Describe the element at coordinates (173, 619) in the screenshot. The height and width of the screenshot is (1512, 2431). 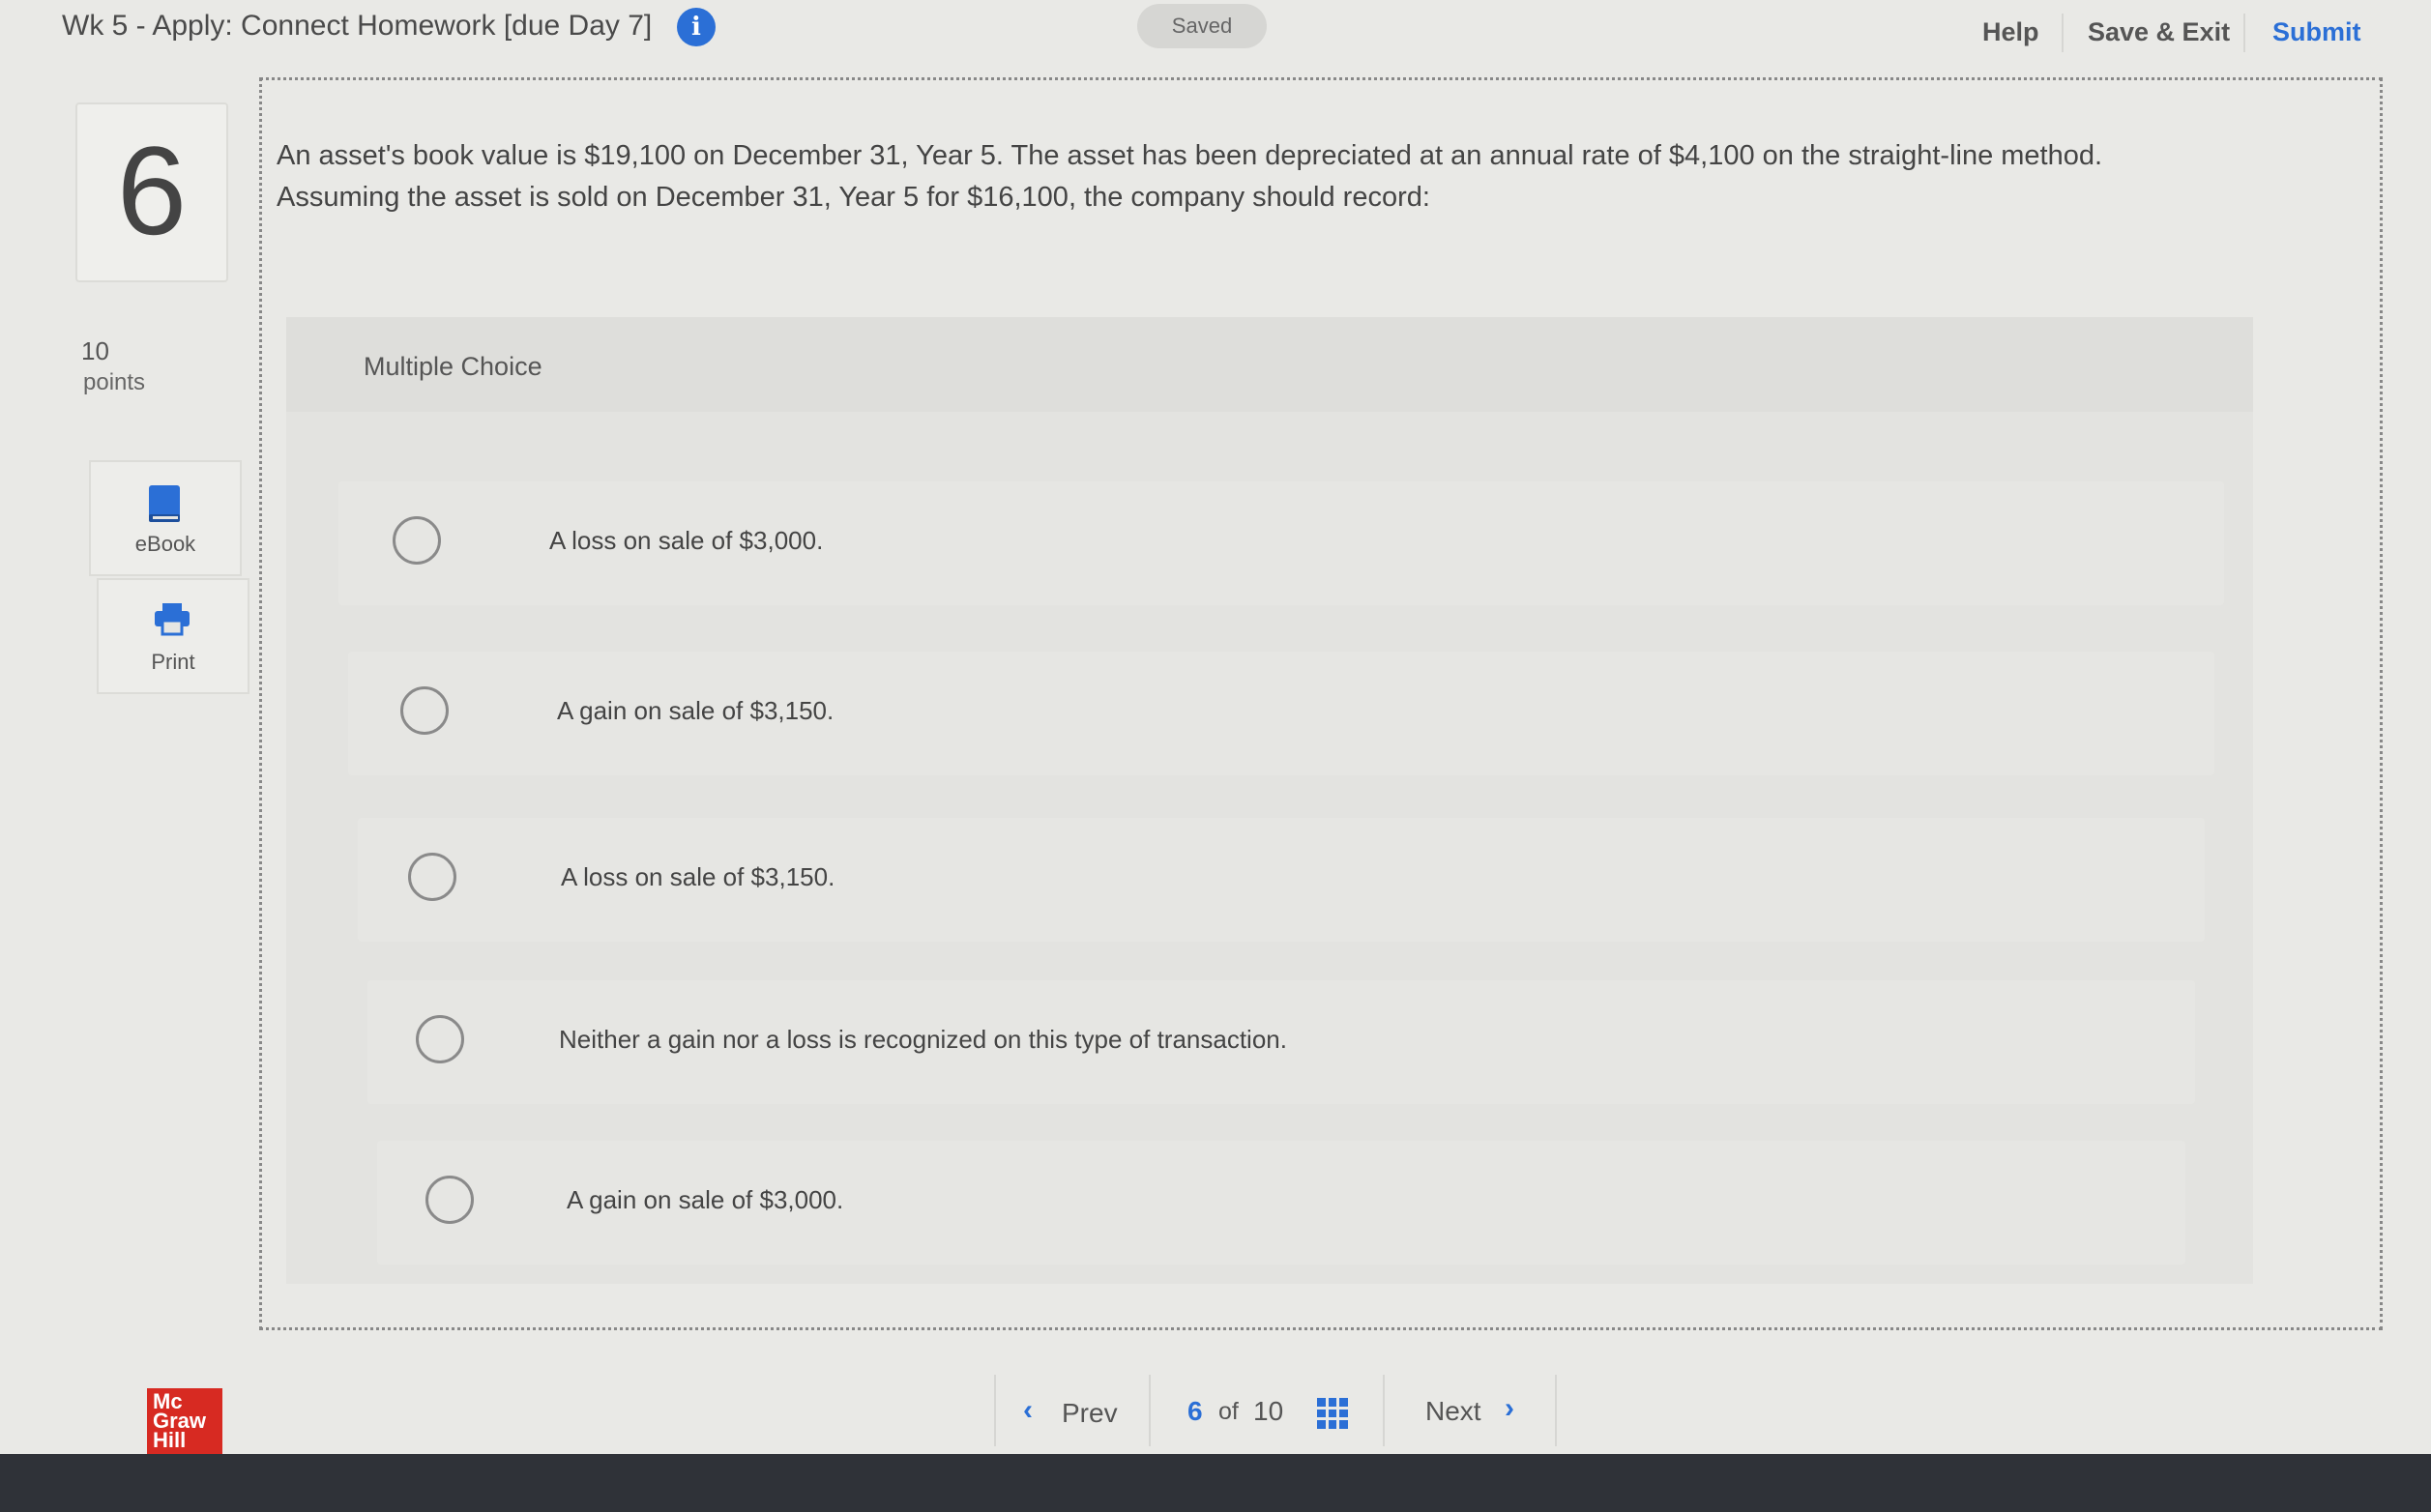
I see `printer-icon` at that location.